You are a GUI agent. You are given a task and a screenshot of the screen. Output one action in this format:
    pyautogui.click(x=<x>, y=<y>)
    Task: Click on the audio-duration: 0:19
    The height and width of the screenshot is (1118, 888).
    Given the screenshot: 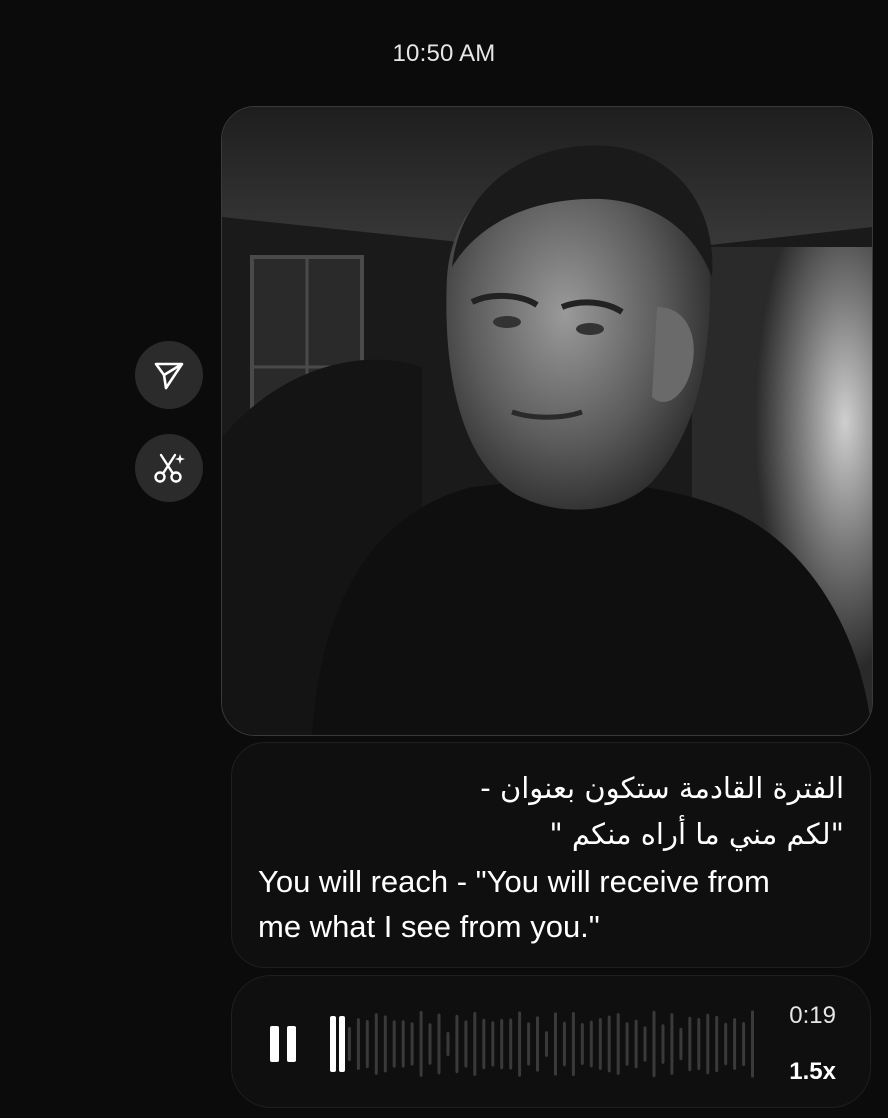 What is the action you would take?
    pyautogui.click(x=812, y=1015)
    